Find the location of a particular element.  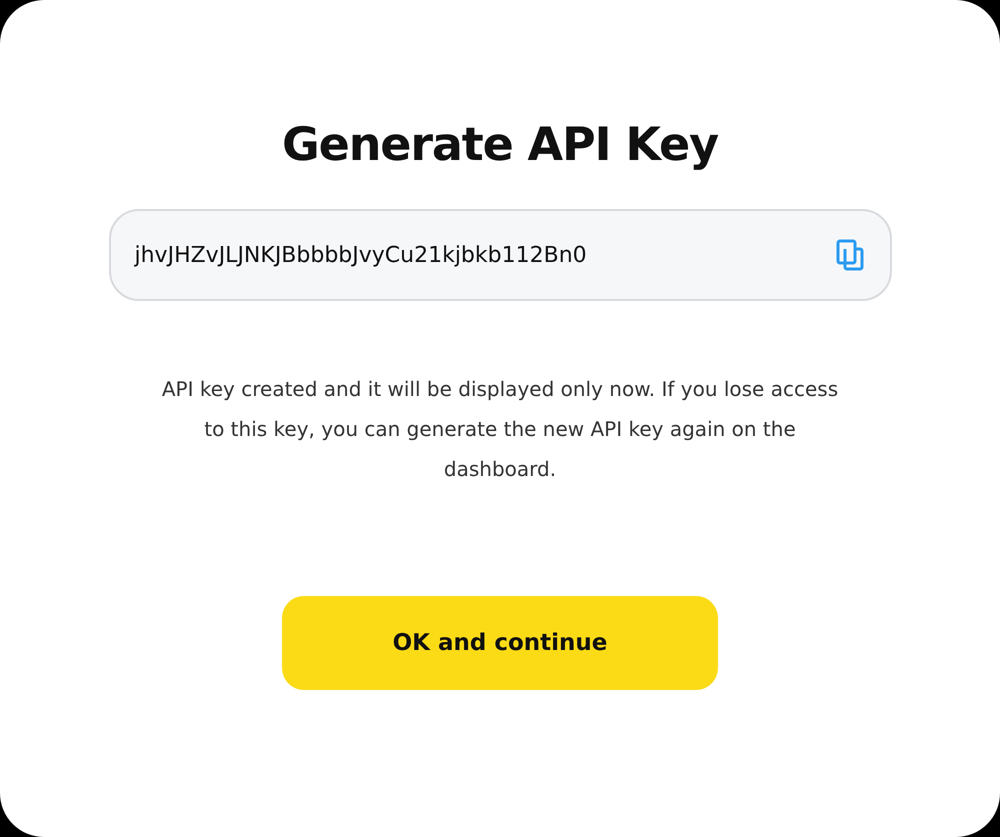

api-key-field: jhvJHZvJLJNKJBbbbbJvyCu21kjbkb112Bn0 is located at coordinates (500, 255).